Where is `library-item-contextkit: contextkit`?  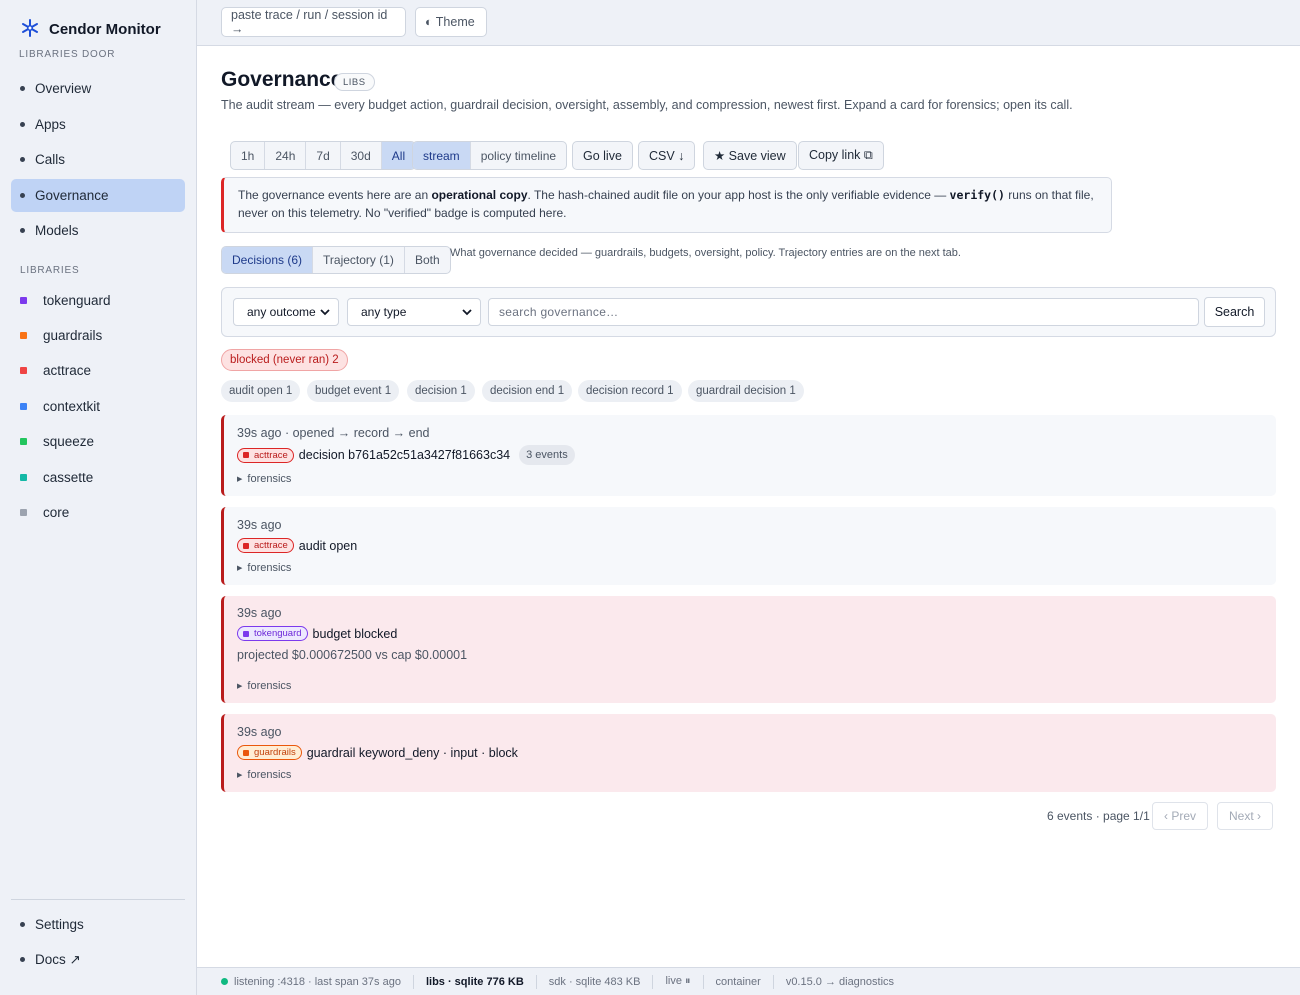 library-item-contextkit: contextkit is located at coordinates (60, 406).